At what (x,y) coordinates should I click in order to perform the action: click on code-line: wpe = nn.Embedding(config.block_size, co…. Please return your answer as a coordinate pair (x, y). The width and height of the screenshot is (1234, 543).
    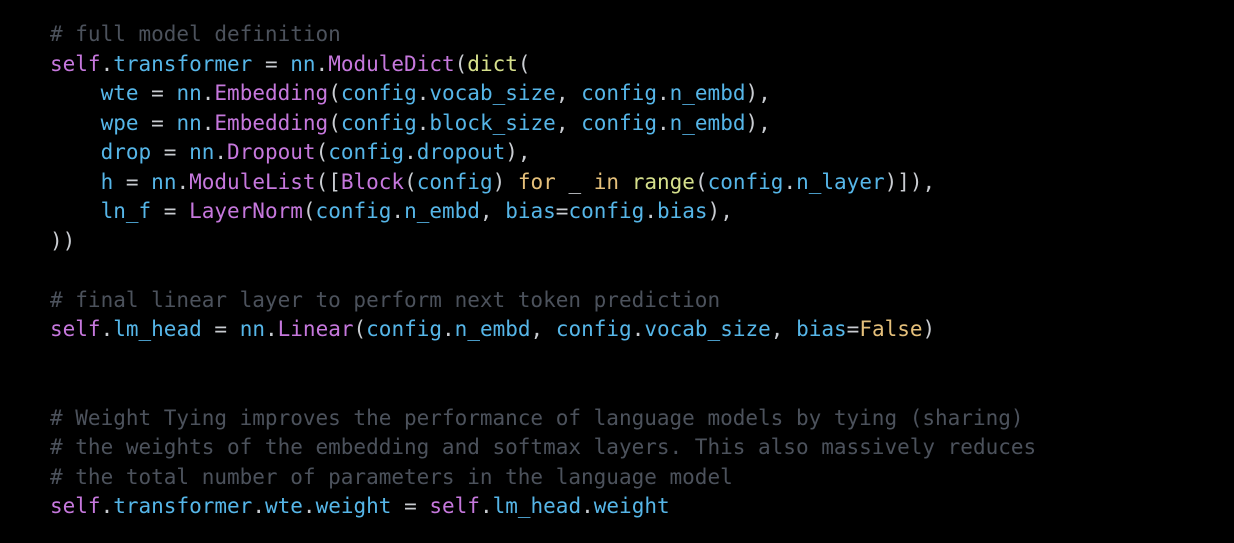
    Looking at the image, I should click on (642, 124).